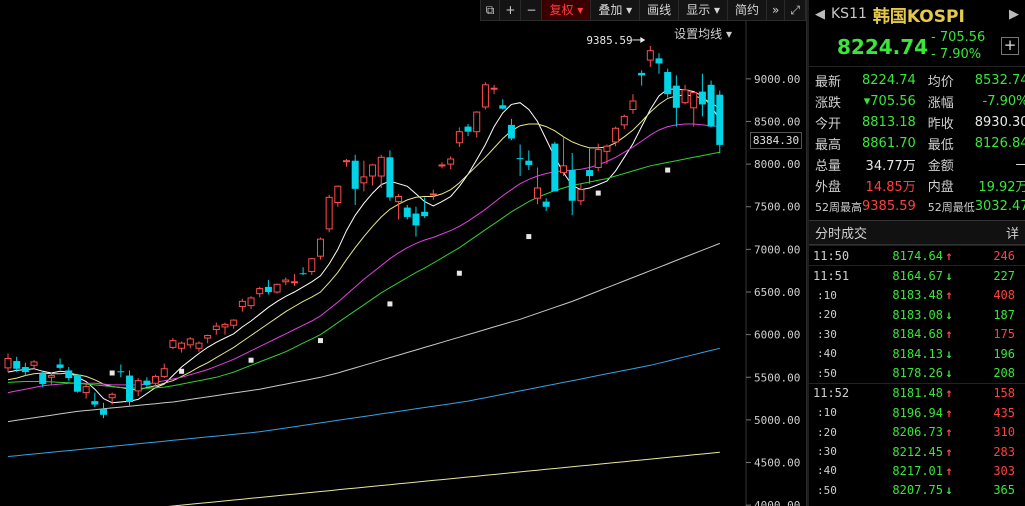  Describe the element at coordinates (532, 10) in the screenshot. I see `zoom-out-icon: −` at that location.